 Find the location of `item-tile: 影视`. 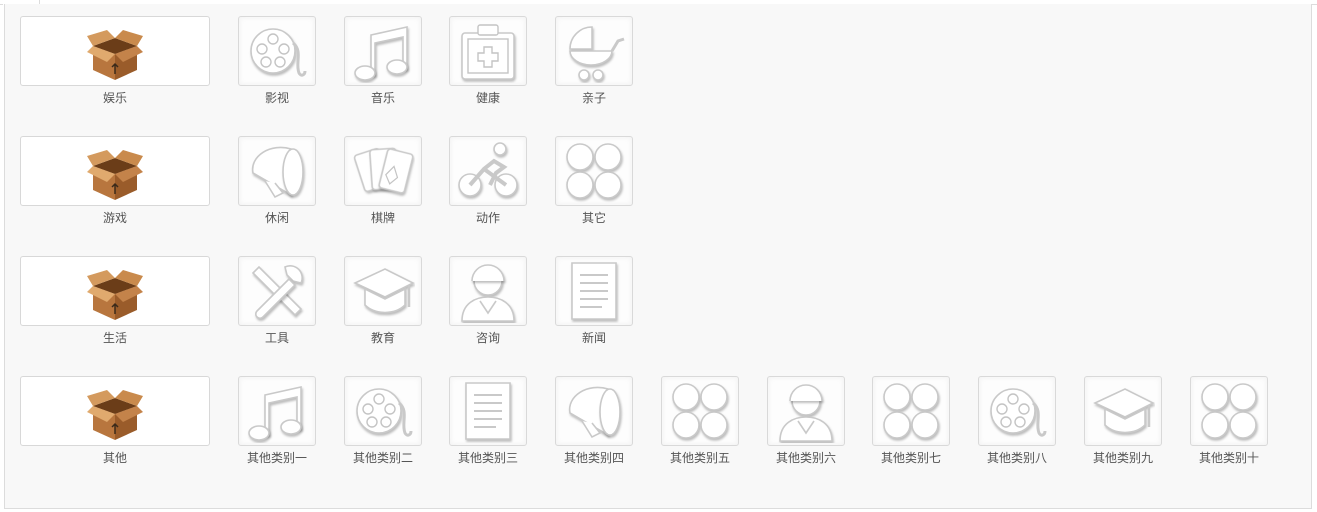

item-tile: 影视 is located at coordinates (277, 61).